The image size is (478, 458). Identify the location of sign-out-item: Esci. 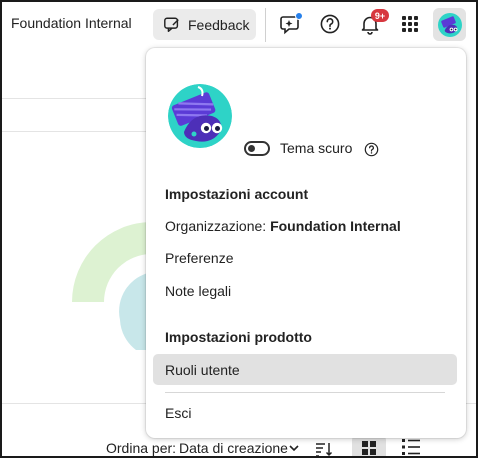
(305, 412).